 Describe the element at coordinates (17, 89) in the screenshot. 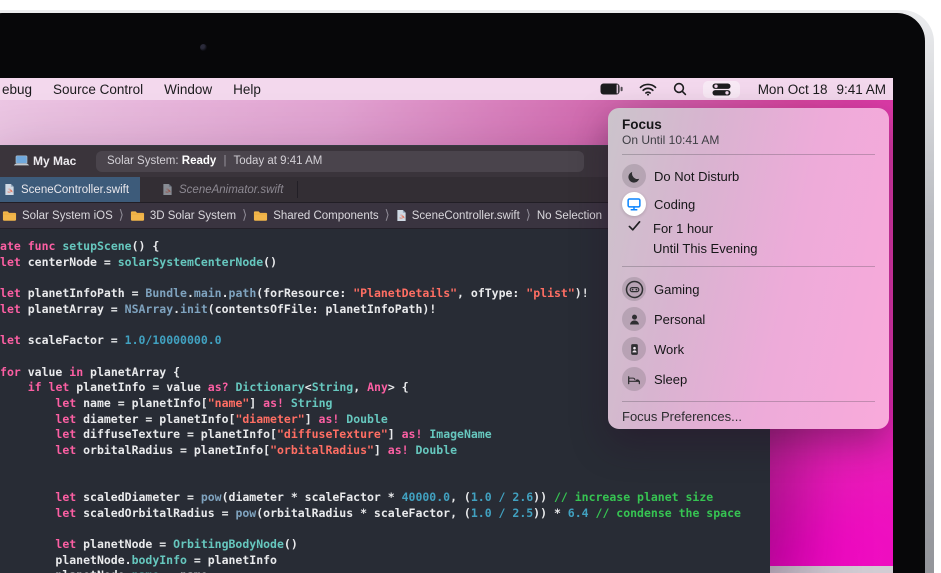

I see `menu-item: ebug` at that location.